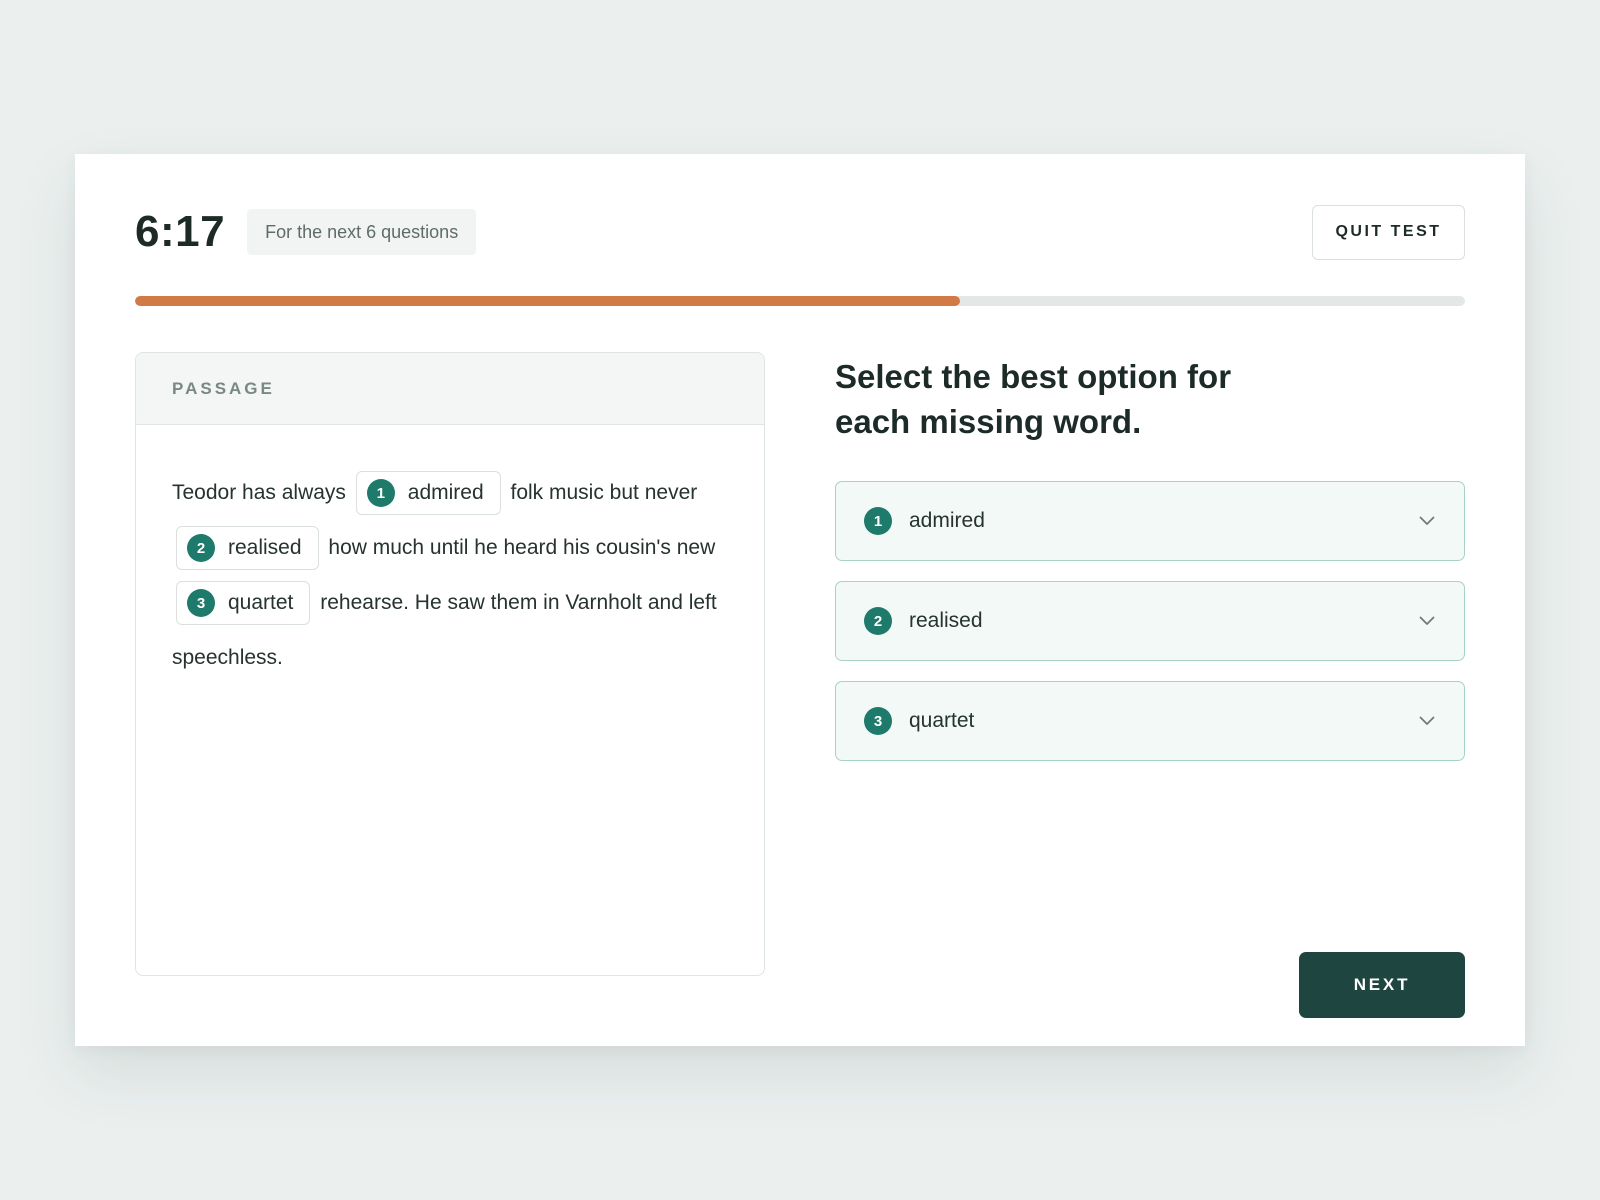 The image size is (1600, 1200). I want to click on blank-word: admired, so click(445, 493).